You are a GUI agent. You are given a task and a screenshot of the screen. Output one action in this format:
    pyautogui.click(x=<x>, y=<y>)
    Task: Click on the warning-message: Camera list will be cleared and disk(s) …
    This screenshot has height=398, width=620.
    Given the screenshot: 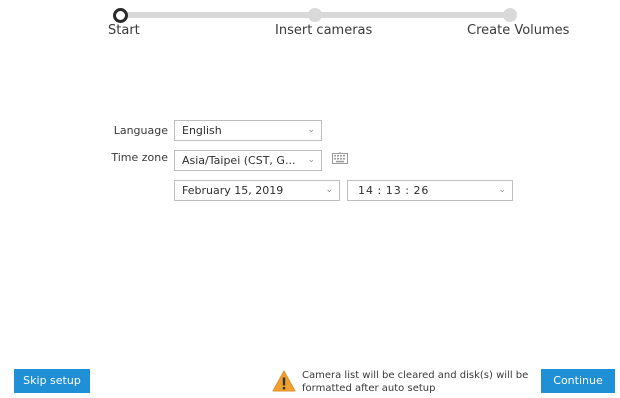 What is the action you would take?
    pyautogui.click(x=417, y=382)
    